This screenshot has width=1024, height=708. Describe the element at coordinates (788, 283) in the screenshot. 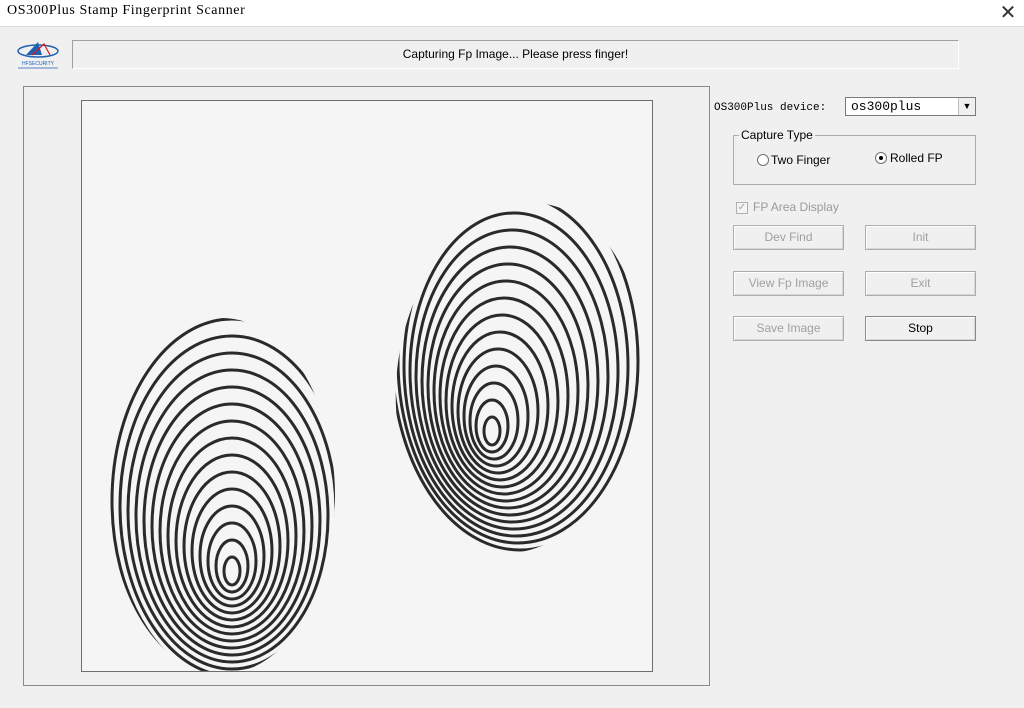

I see `view-fp-image-button: View Fp Image` at that location.